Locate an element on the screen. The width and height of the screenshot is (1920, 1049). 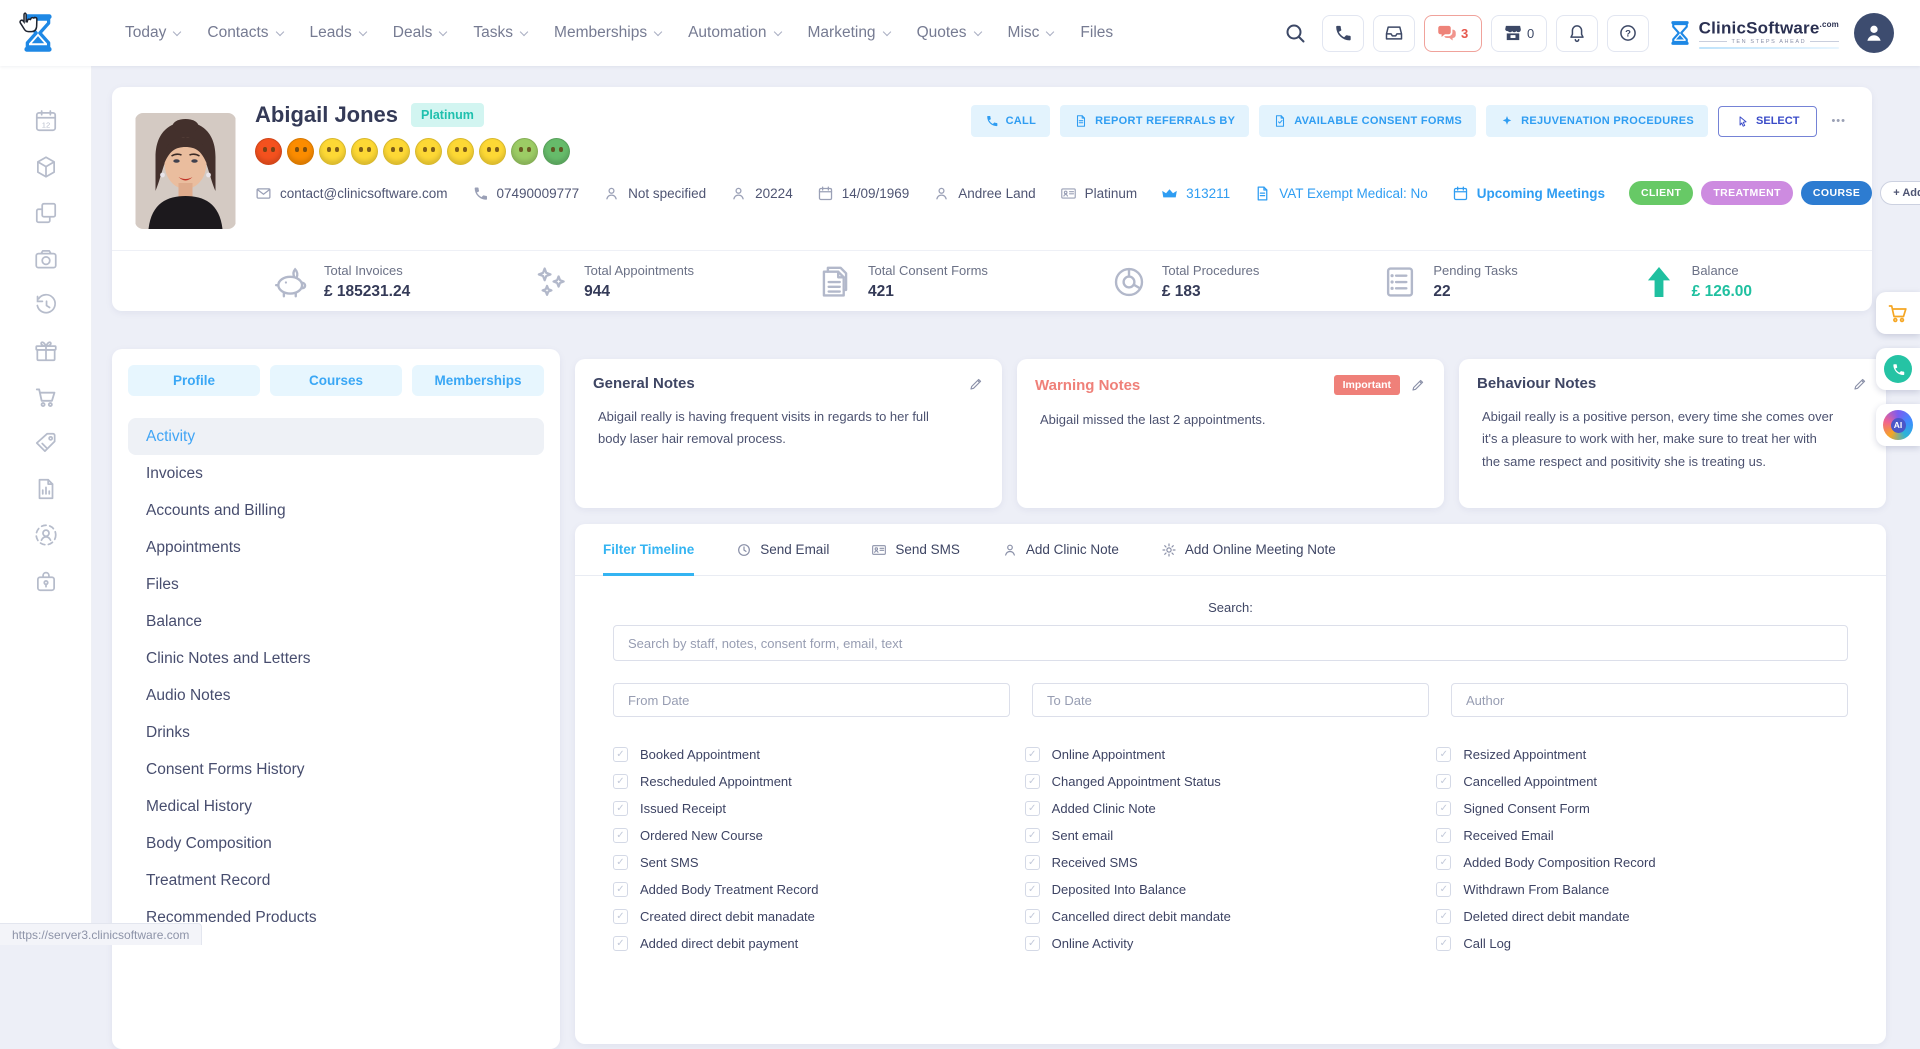
nav-item: Today is located at coordinates (153, 33).